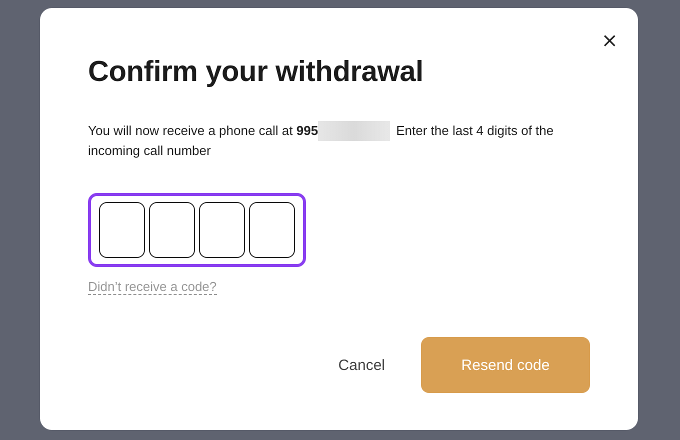 The image size is (680, 440). I want to click on message-text: You will now receive a phone call at 995 Enter the last 4 digits of the incoming call number, so click(321, 140).